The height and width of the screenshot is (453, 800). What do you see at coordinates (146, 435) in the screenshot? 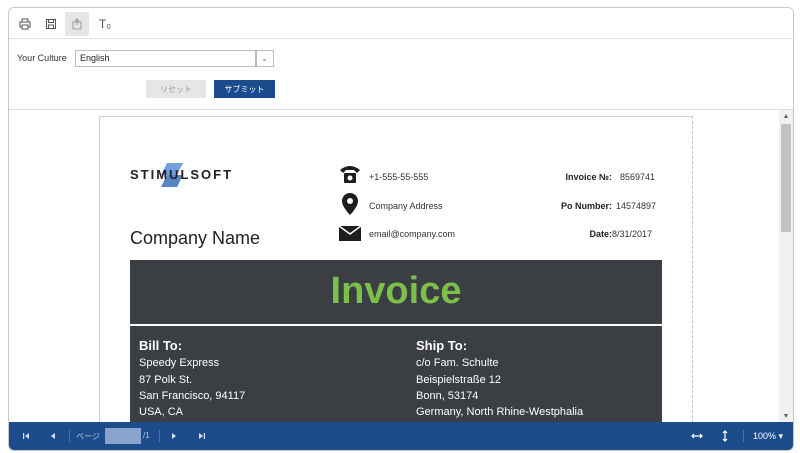
I see `page-count: /1` at bounding box center [146, 435].